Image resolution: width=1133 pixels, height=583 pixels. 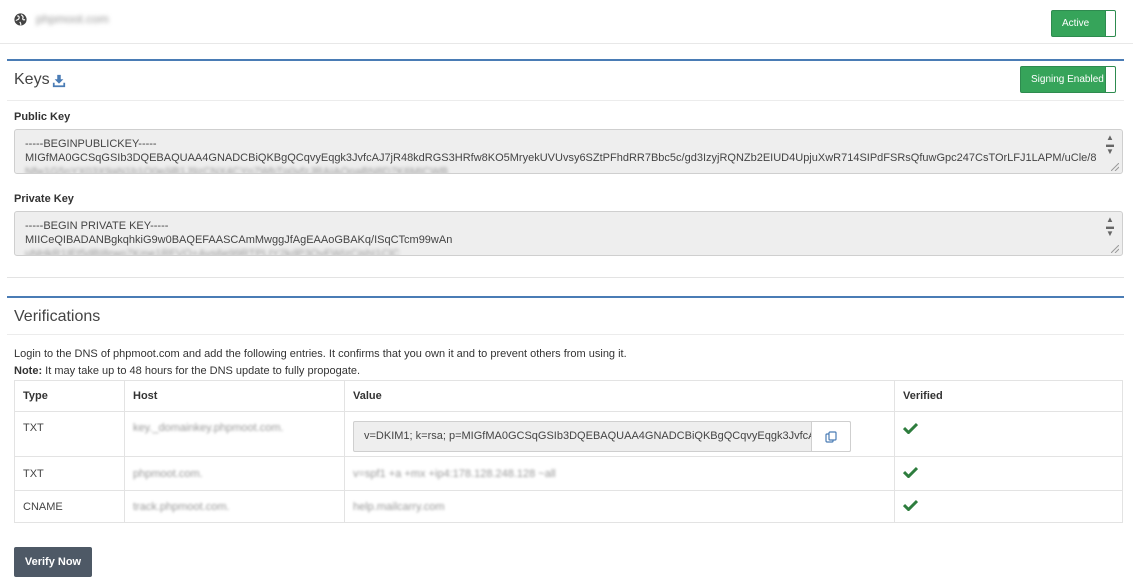 I want to click on active-toggle-label: Active, so click(x=1076, y=23).